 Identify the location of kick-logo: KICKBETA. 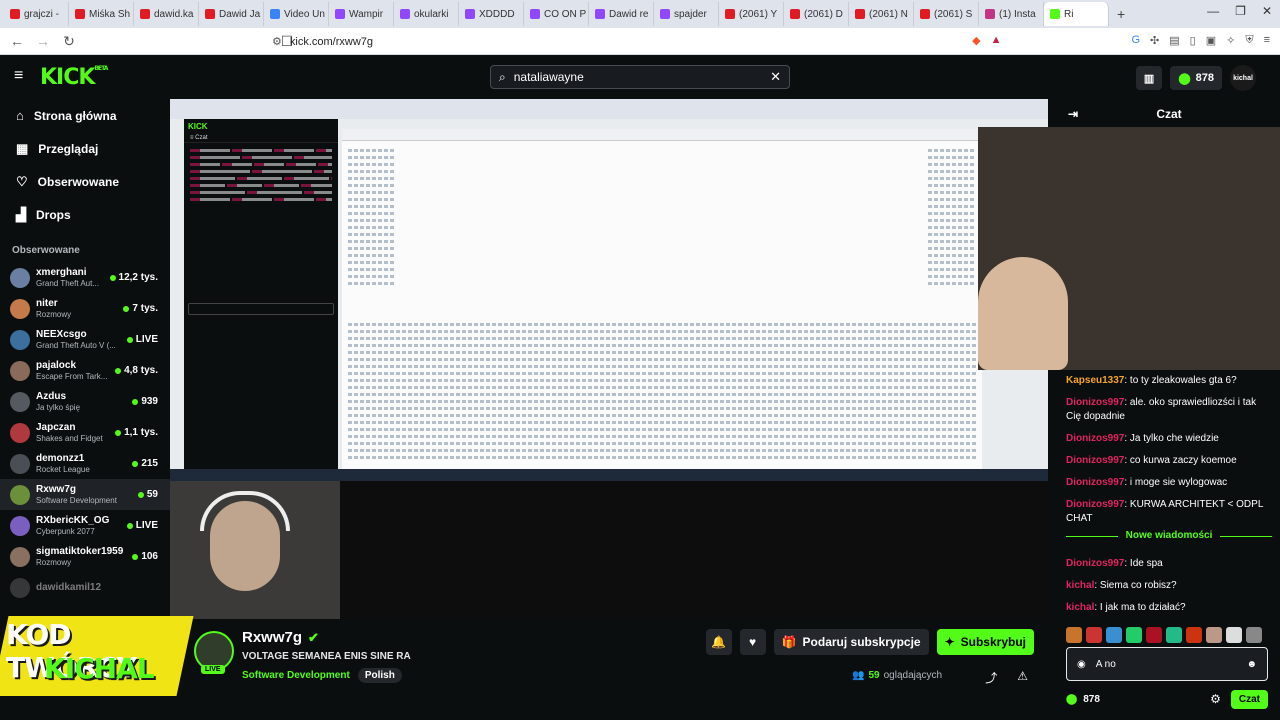
(74, 77).